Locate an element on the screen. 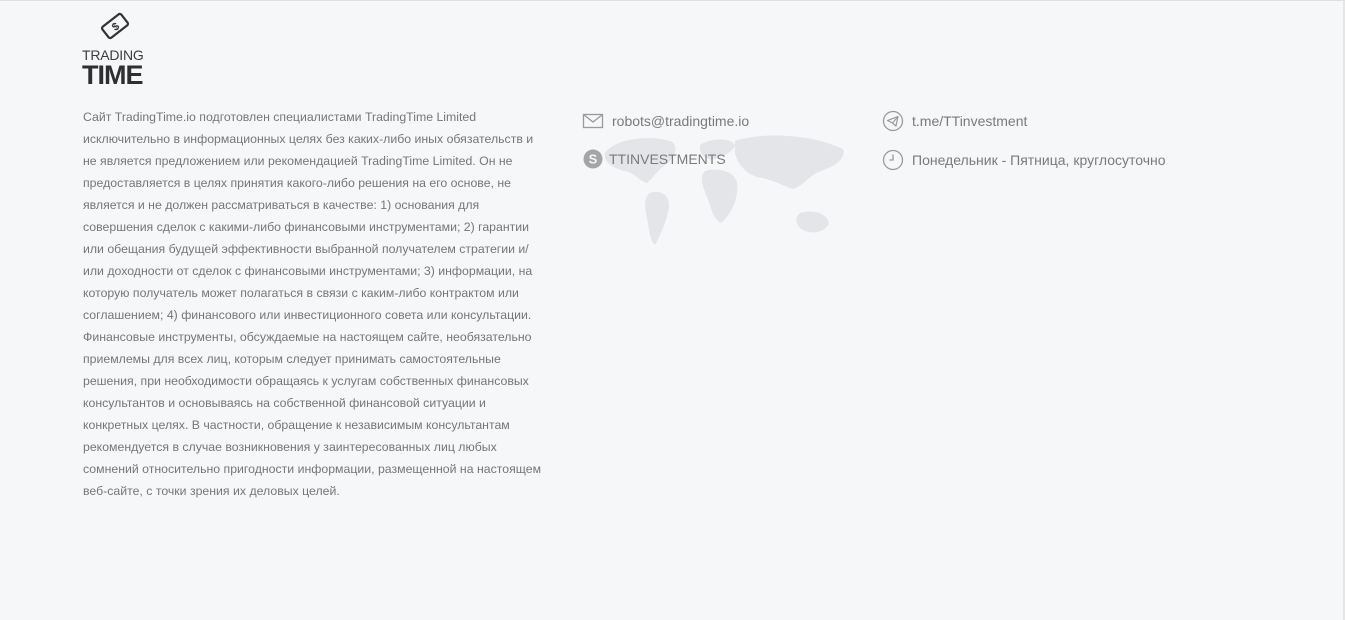  contact-hours: Понедельник - Пятница, круглосуточно is located at coordinates (1024, 160).